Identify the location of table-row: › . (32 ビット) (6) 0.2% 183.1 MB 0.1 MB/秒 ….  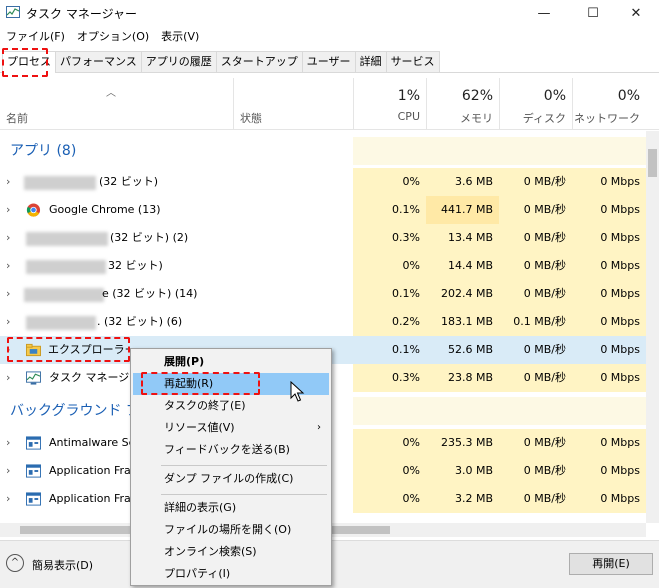
(323, 322).